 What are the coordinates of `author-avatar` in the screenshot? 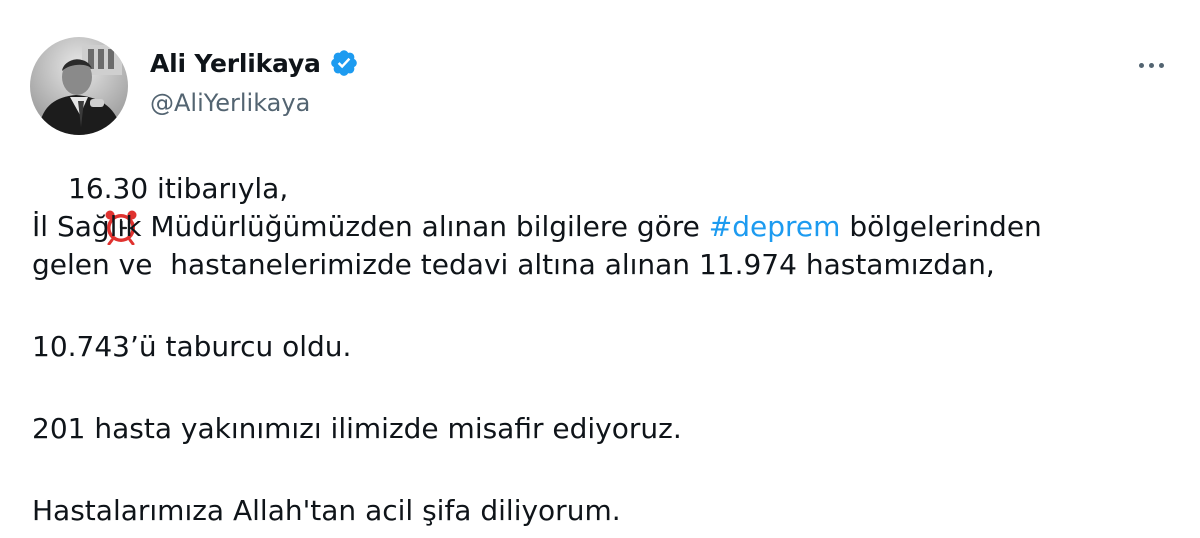 It's located at (79, 86).